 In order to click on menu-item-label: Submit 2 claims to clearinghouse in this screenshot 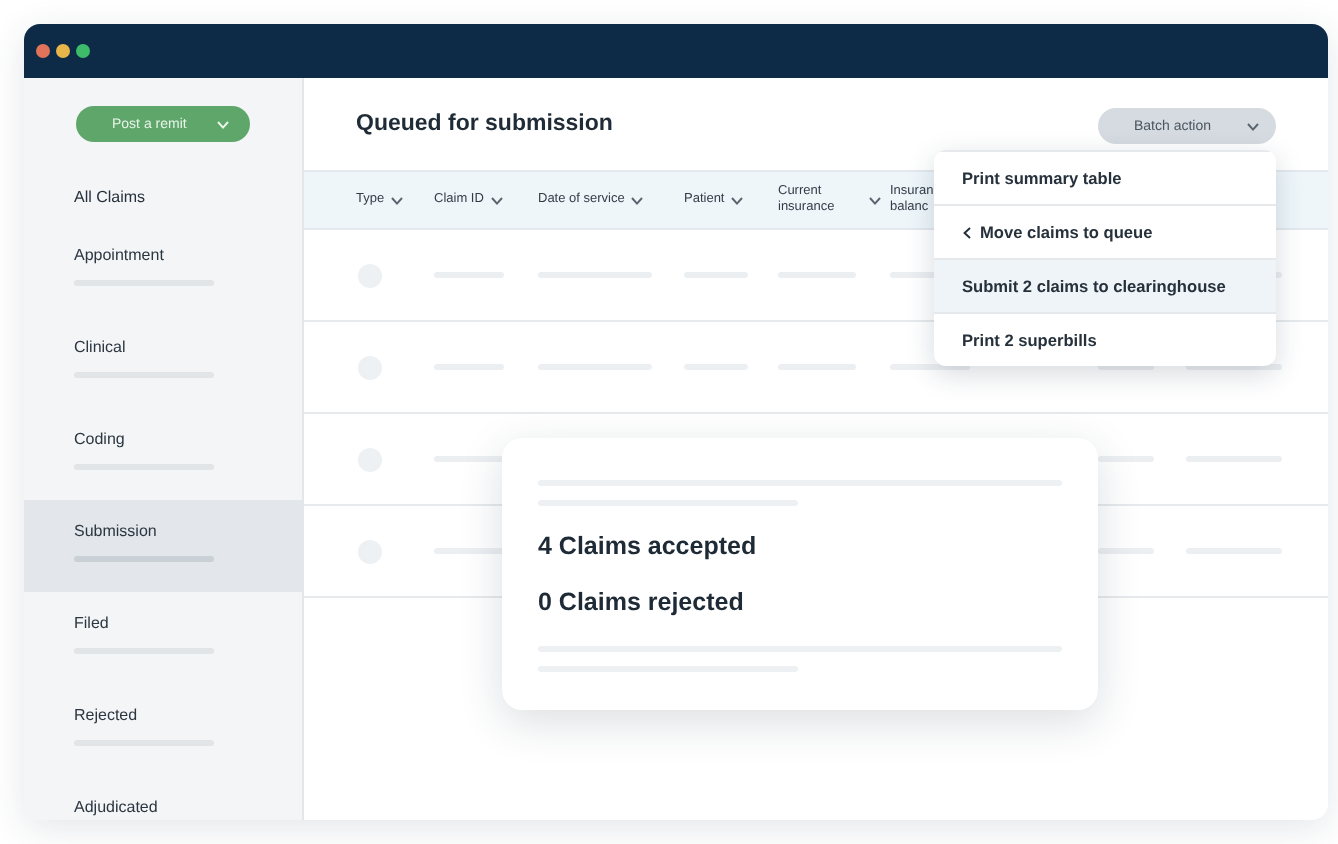, I will do `click(1094, 286)`.